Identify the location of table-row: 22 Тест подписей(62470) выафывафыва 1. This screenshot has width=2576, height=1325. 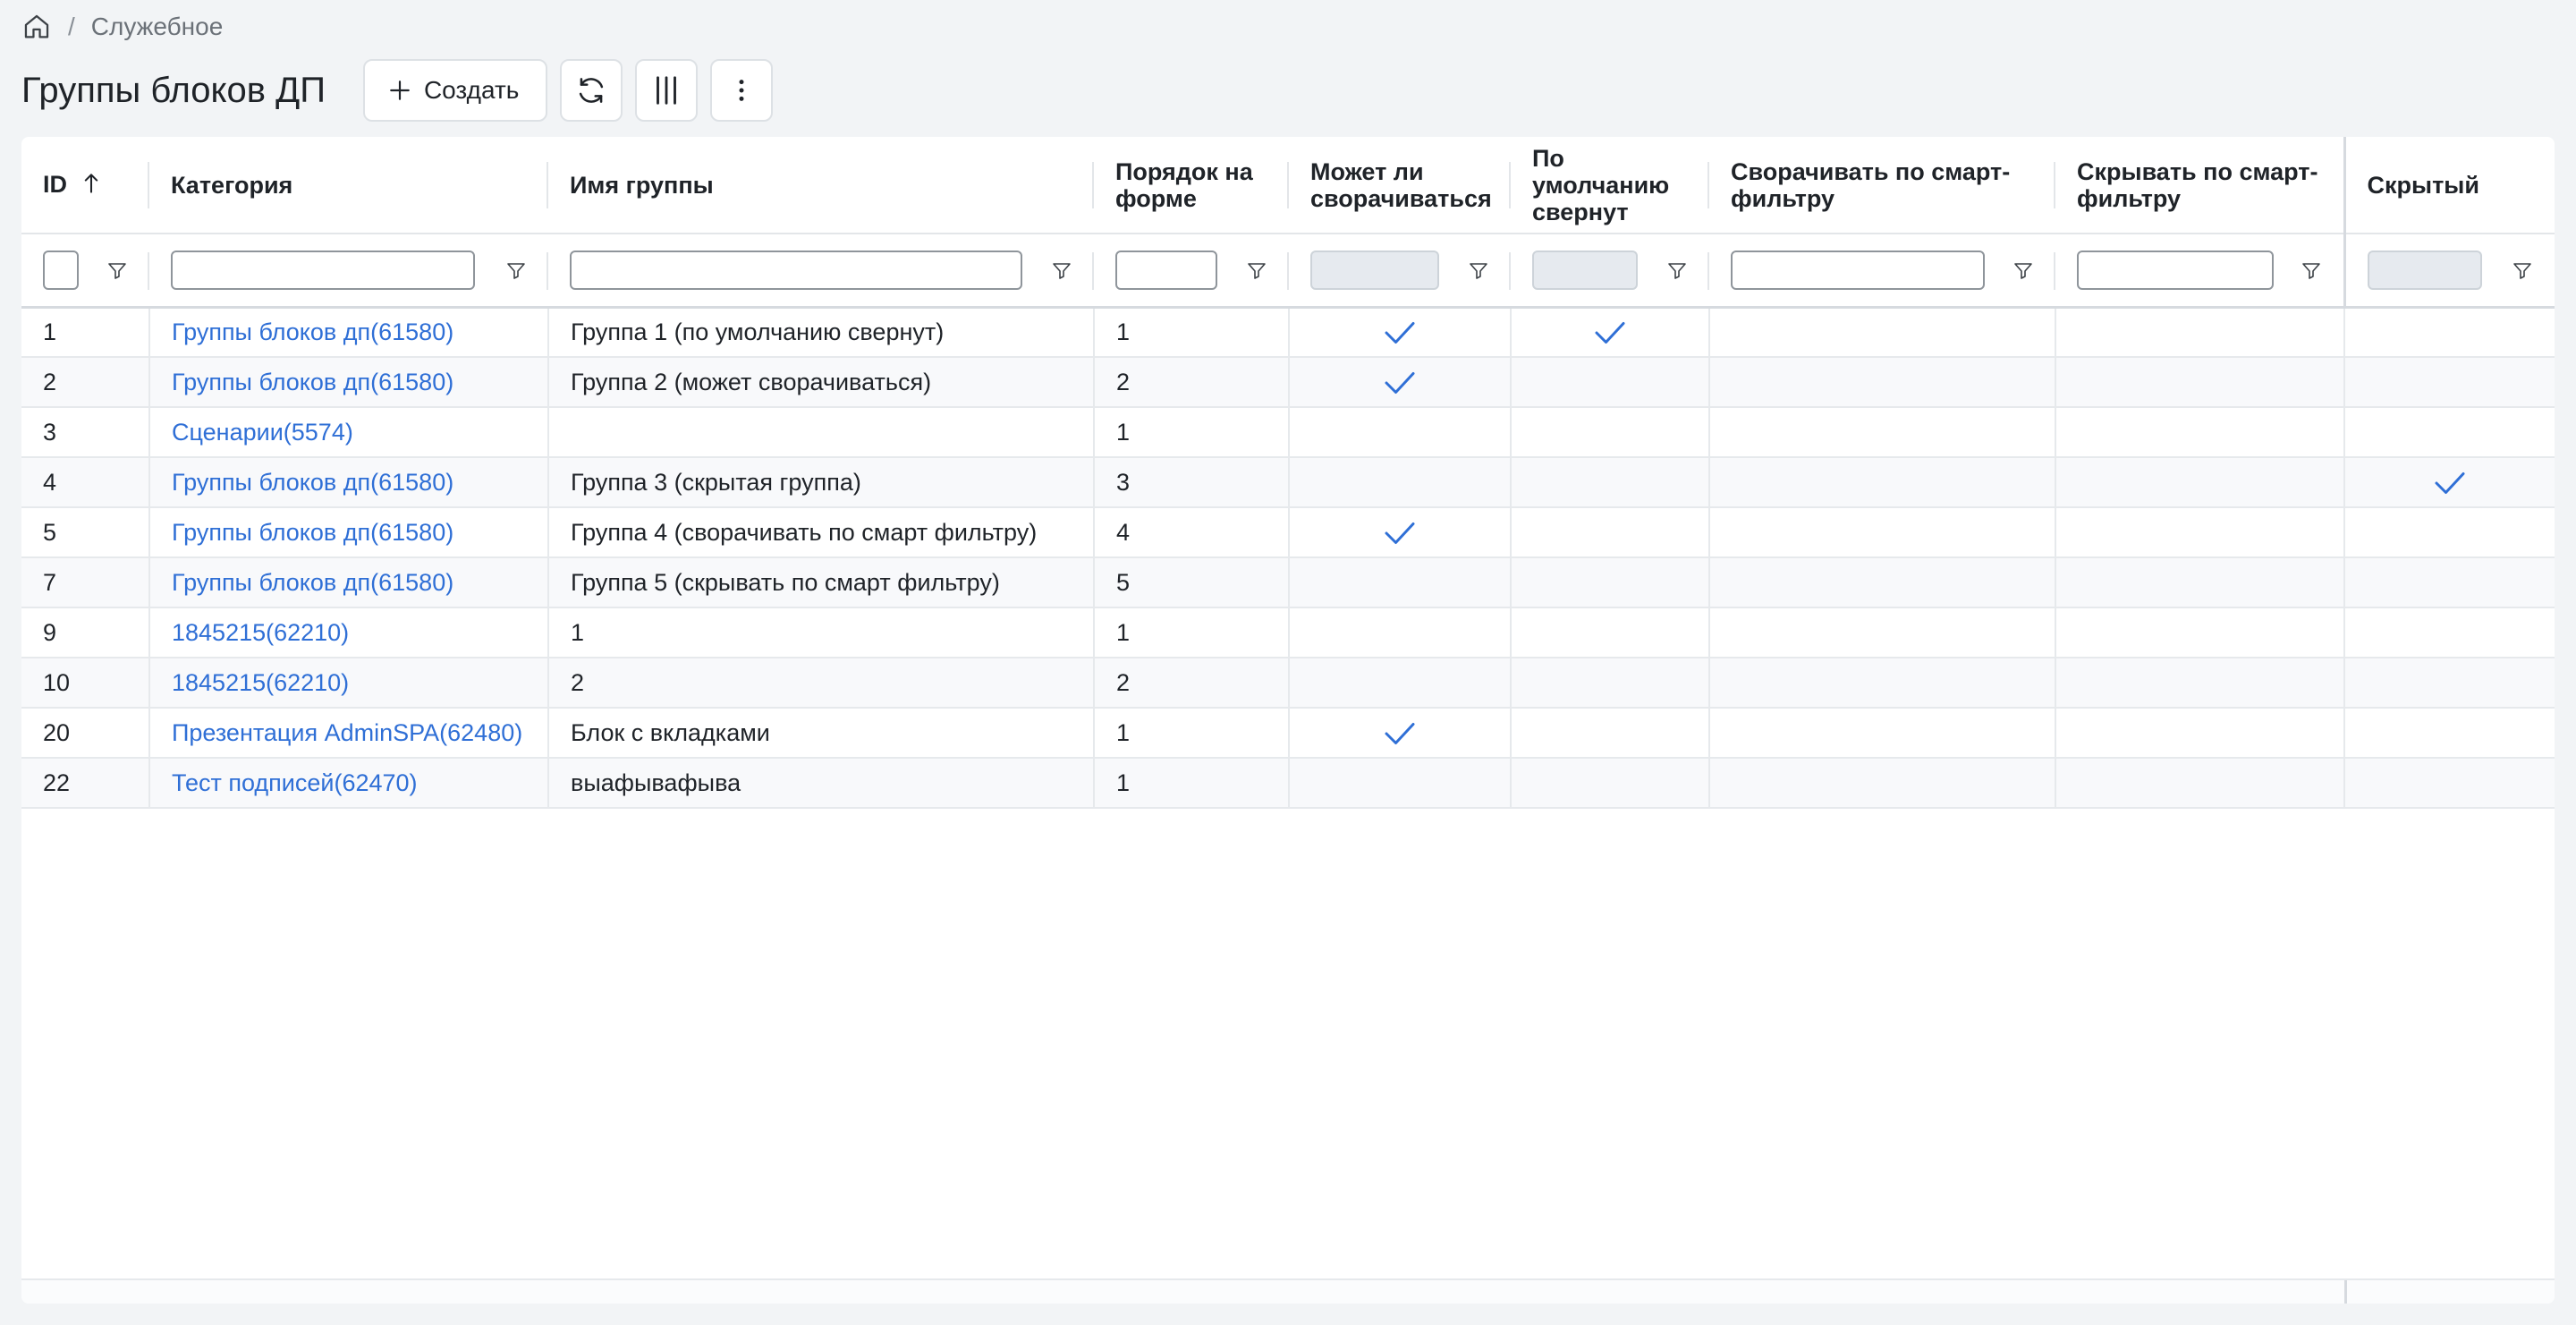
(1288, 783).